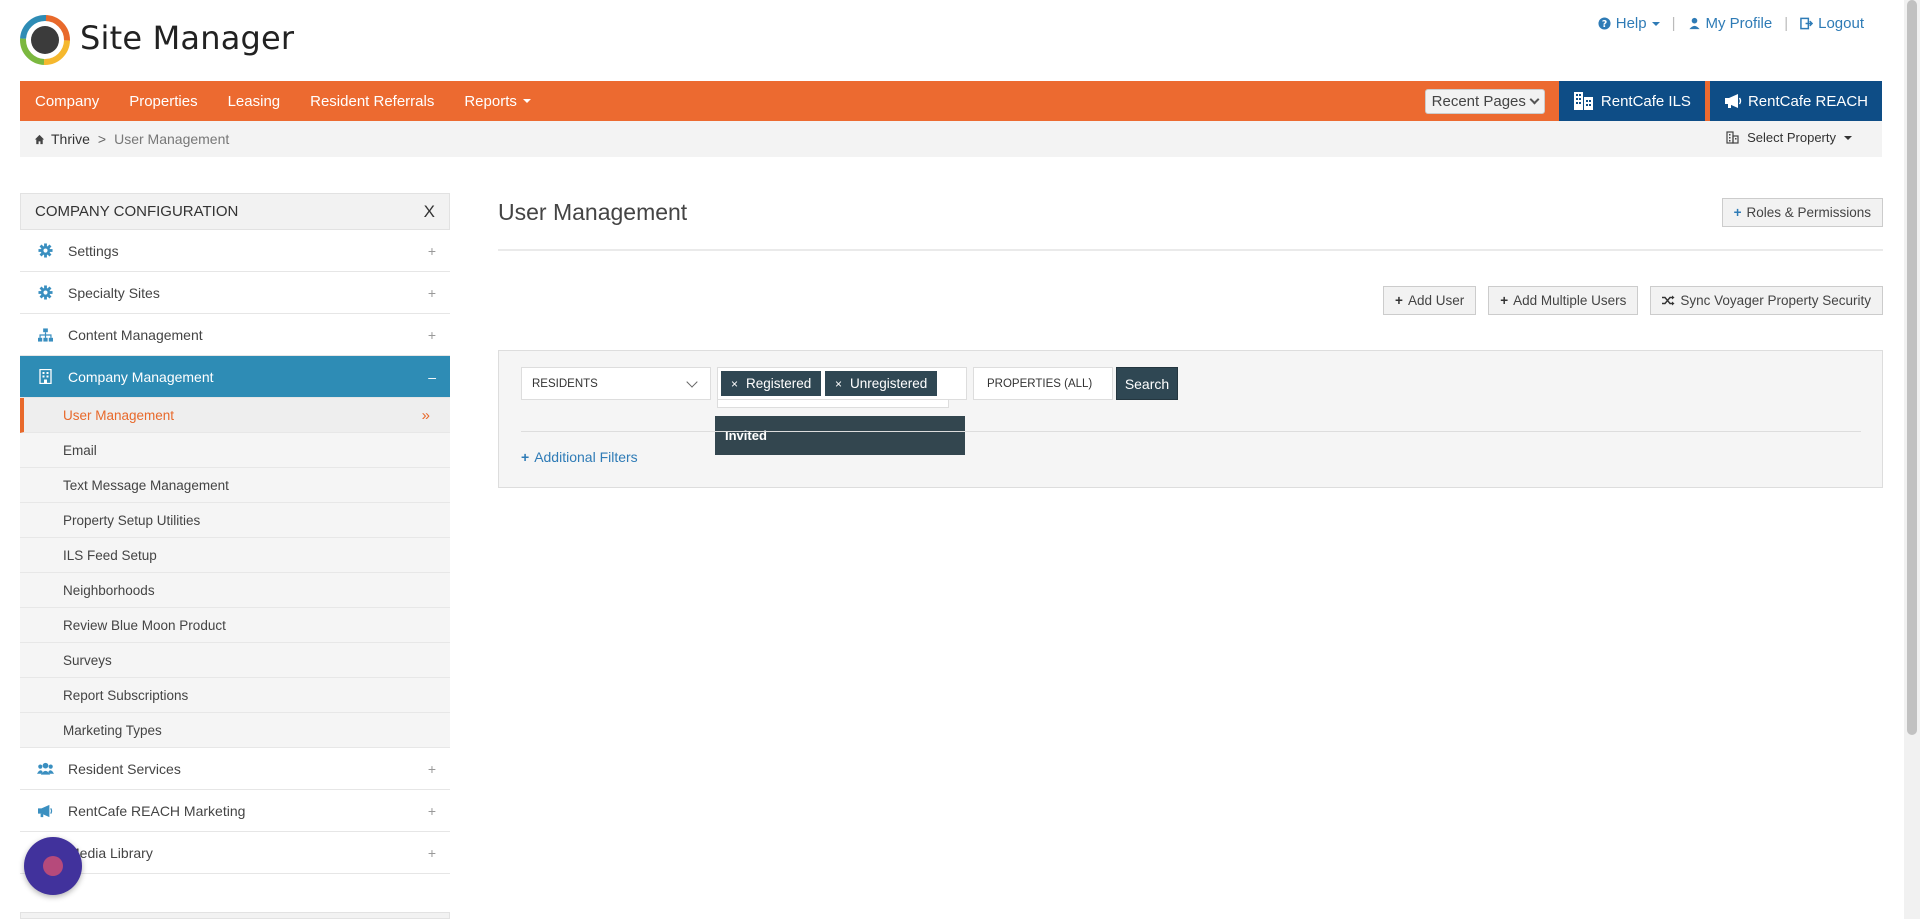 This screenshot has height=919, width=1920. Describe the element at coordinates (432, 376) in the screenshot. I see `collapse-icon: –` at that location.